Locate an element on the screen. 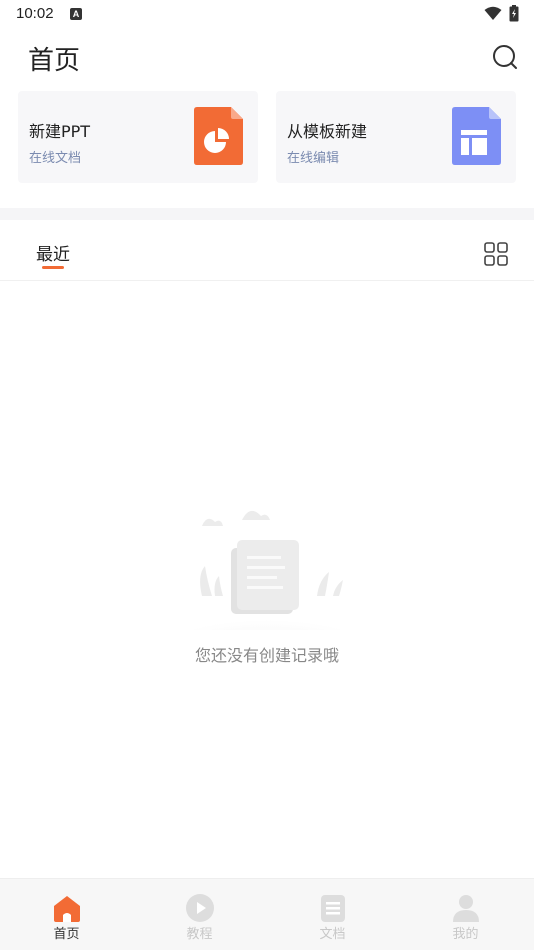 The image size is (534, 950). search-icon is located at coordinates (505, 57).